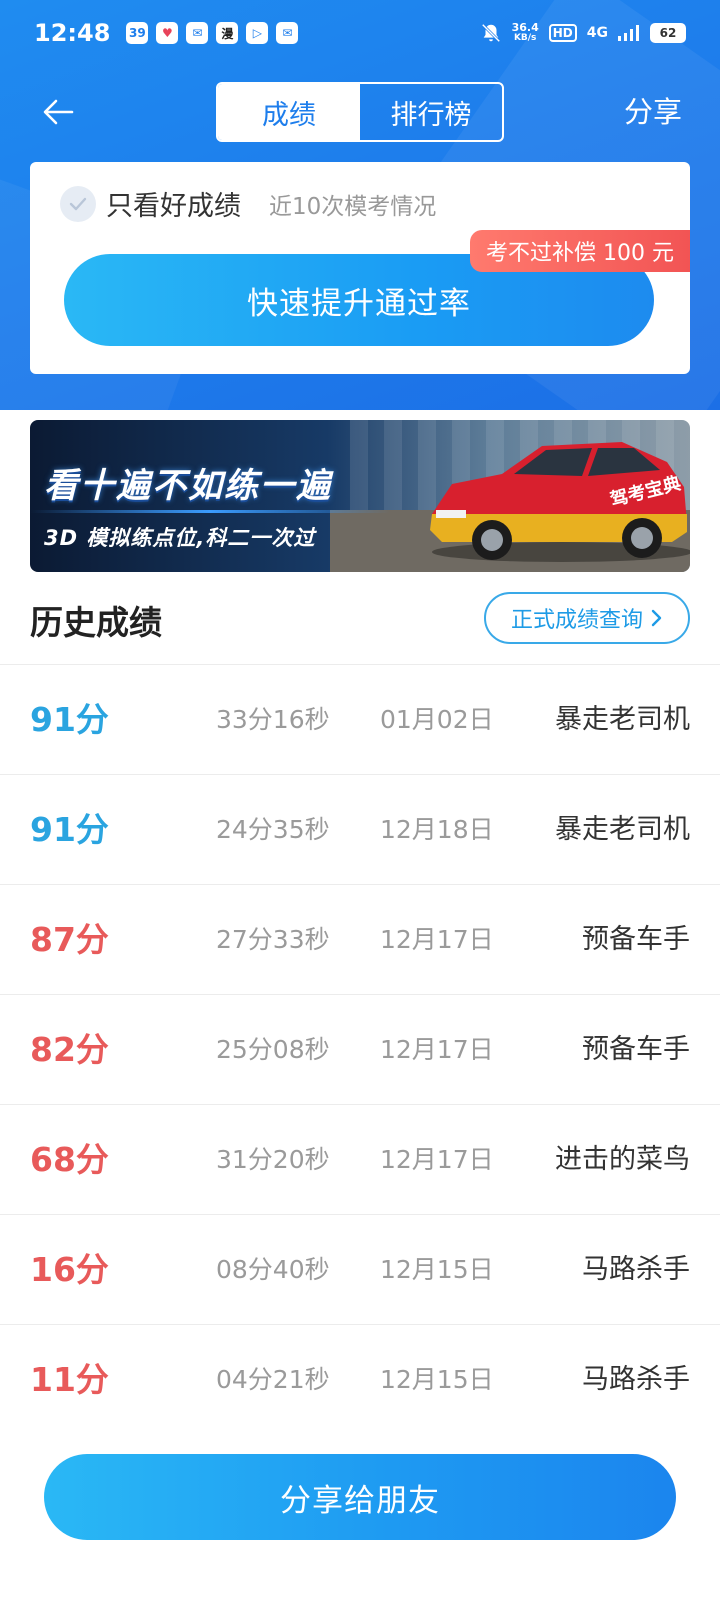 The width and height of the screenshot is (720, 1600). I want to click on filter-subtitle: 近10次模考情况, so click(353, 206).